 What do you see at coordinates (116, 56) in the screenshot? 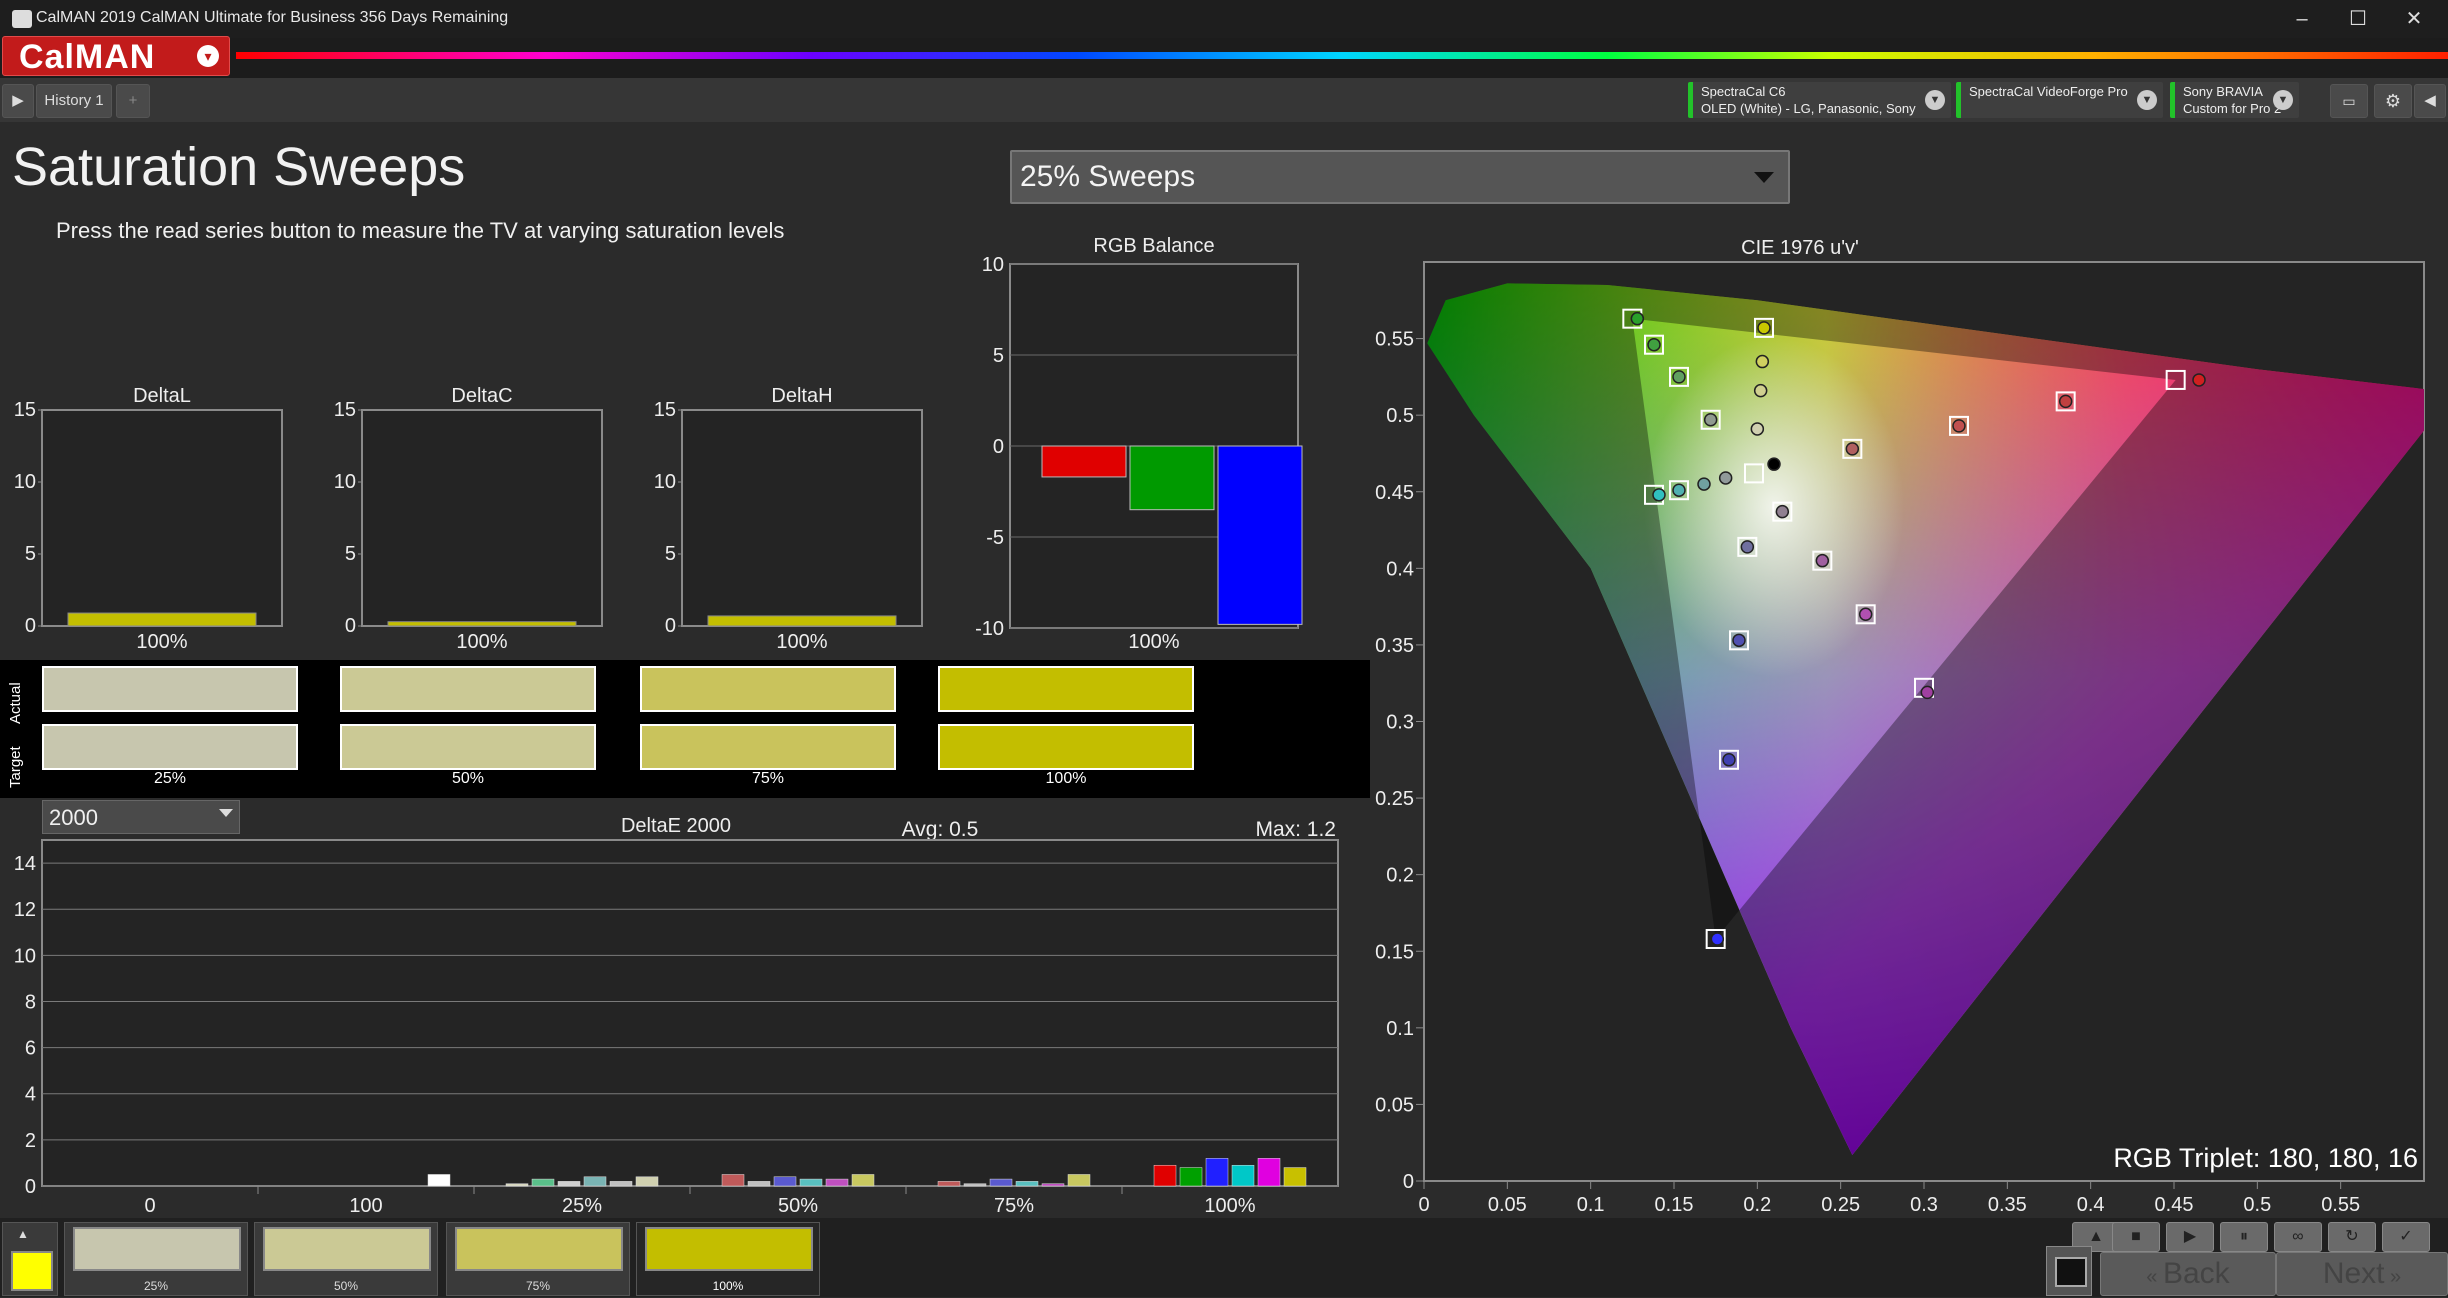
I see `calman-menu-button: CalMAN ▾` at bounding box center [116, 56].